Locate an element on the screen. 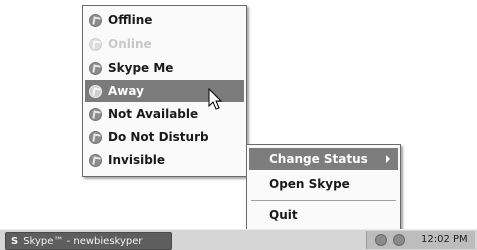  status-item-label: Offline is located at coordinates (130, 20).